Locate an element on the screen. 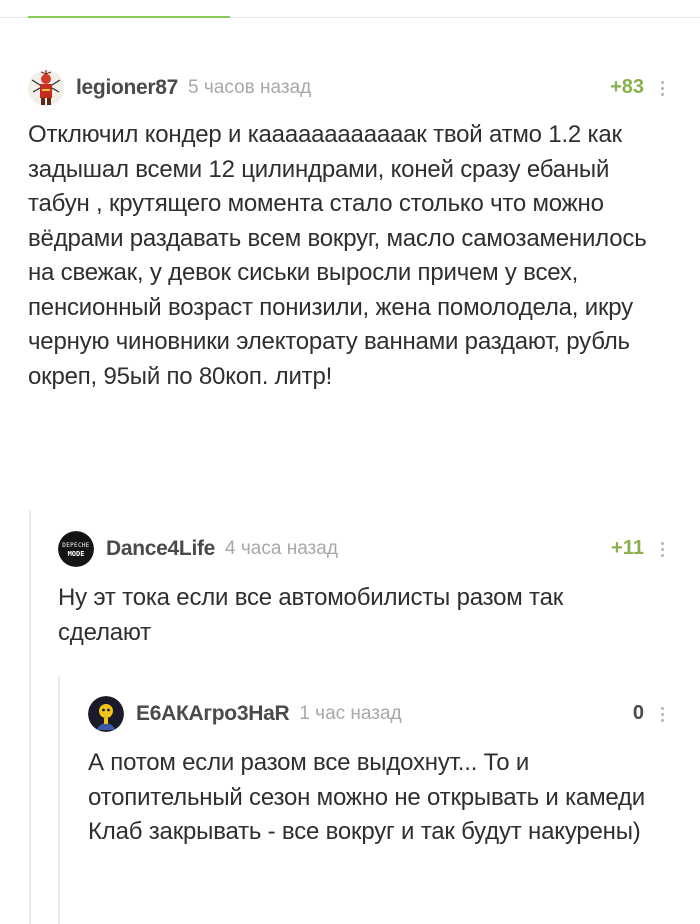 The image size is (700, 924). comment-author: legioner87 is located at coordinates (127, 88).